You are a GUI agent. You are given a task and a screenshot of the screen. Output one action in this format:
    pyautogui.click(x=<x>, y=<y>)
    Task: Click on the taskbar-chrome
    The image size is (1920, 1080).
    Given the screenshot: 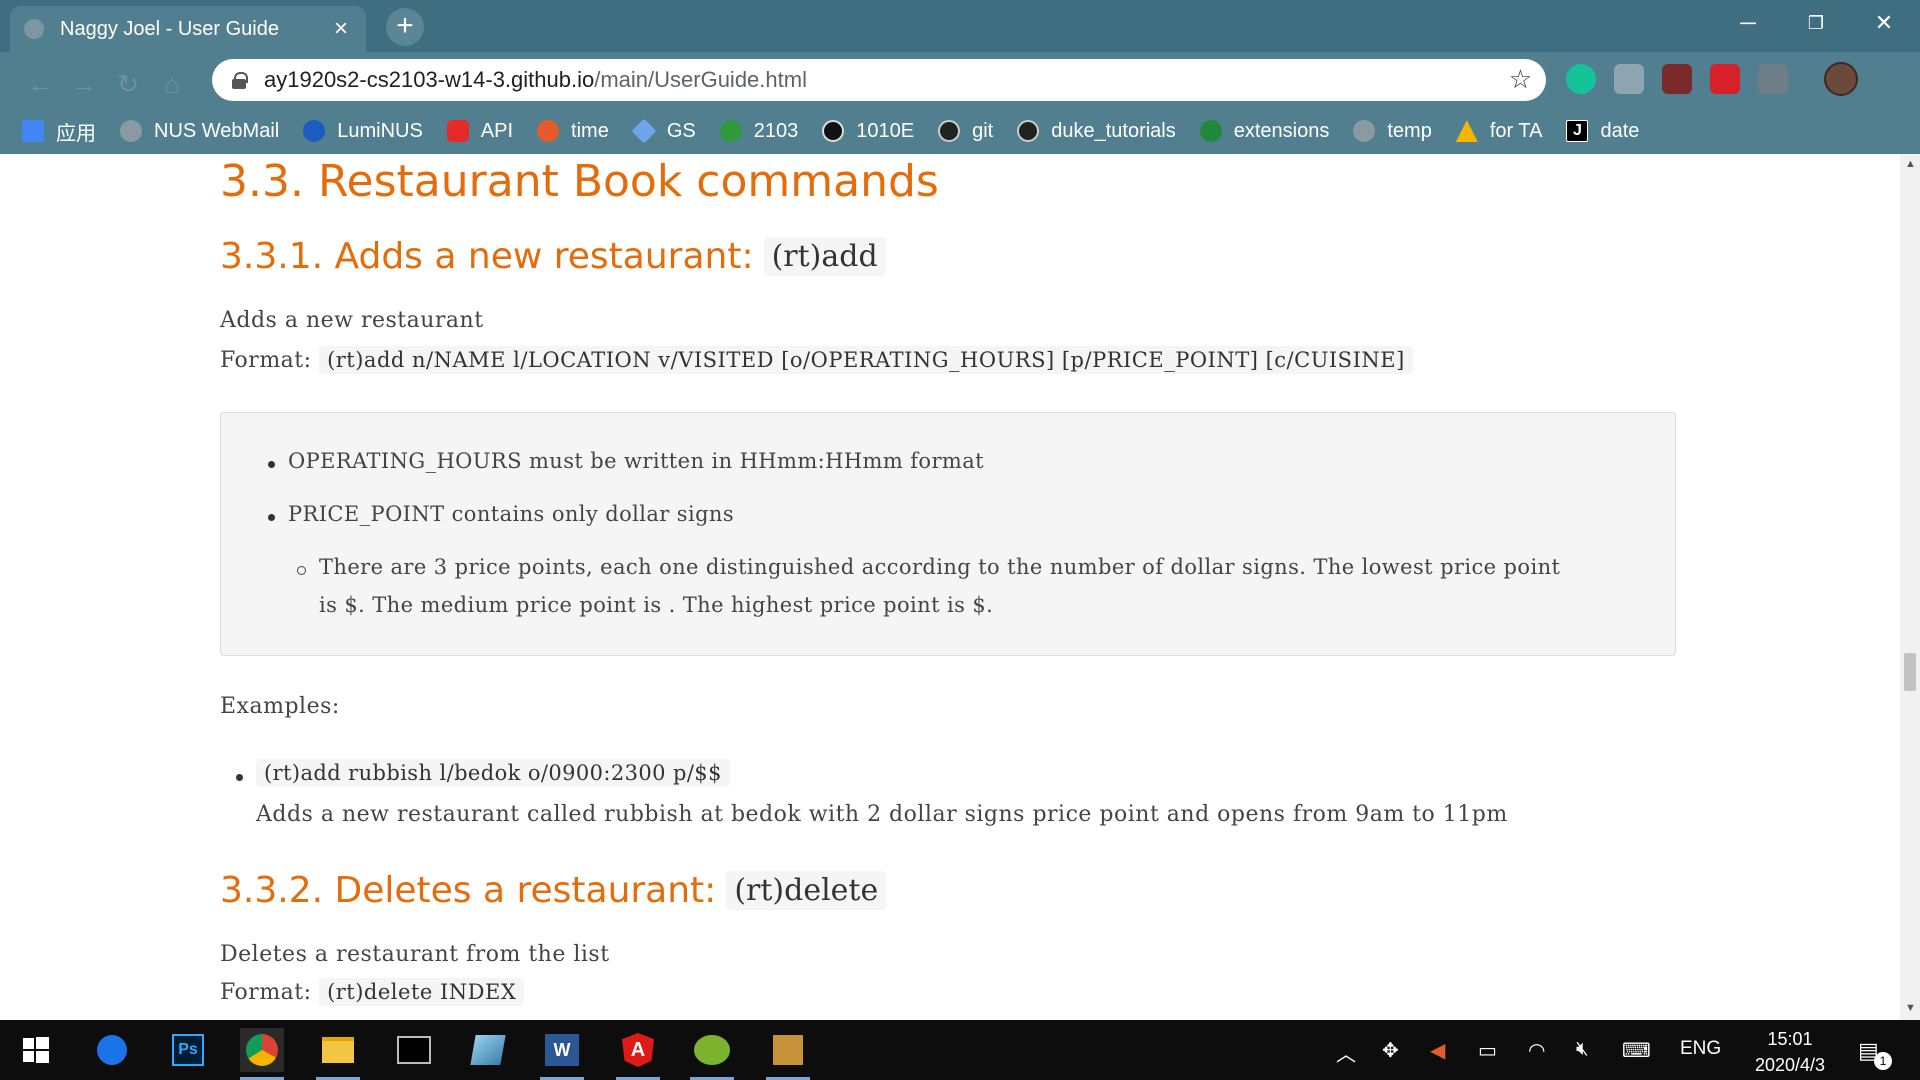 What is the action you would take?
    pyautogui.click(x=262, y=1054)
    